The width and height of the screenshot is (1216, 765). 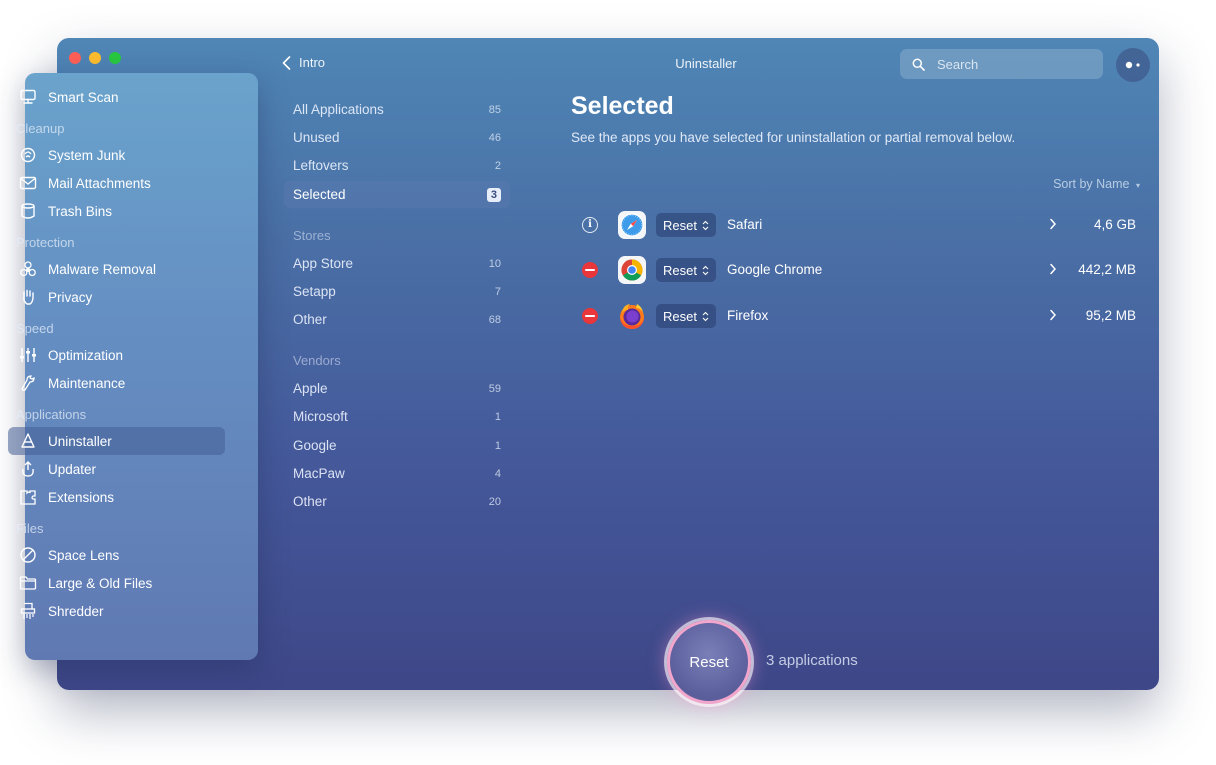 What do you see at coordinates (494, 263) in the screenshot?
I see `category-count: 10` at bounding box center [494, 263].